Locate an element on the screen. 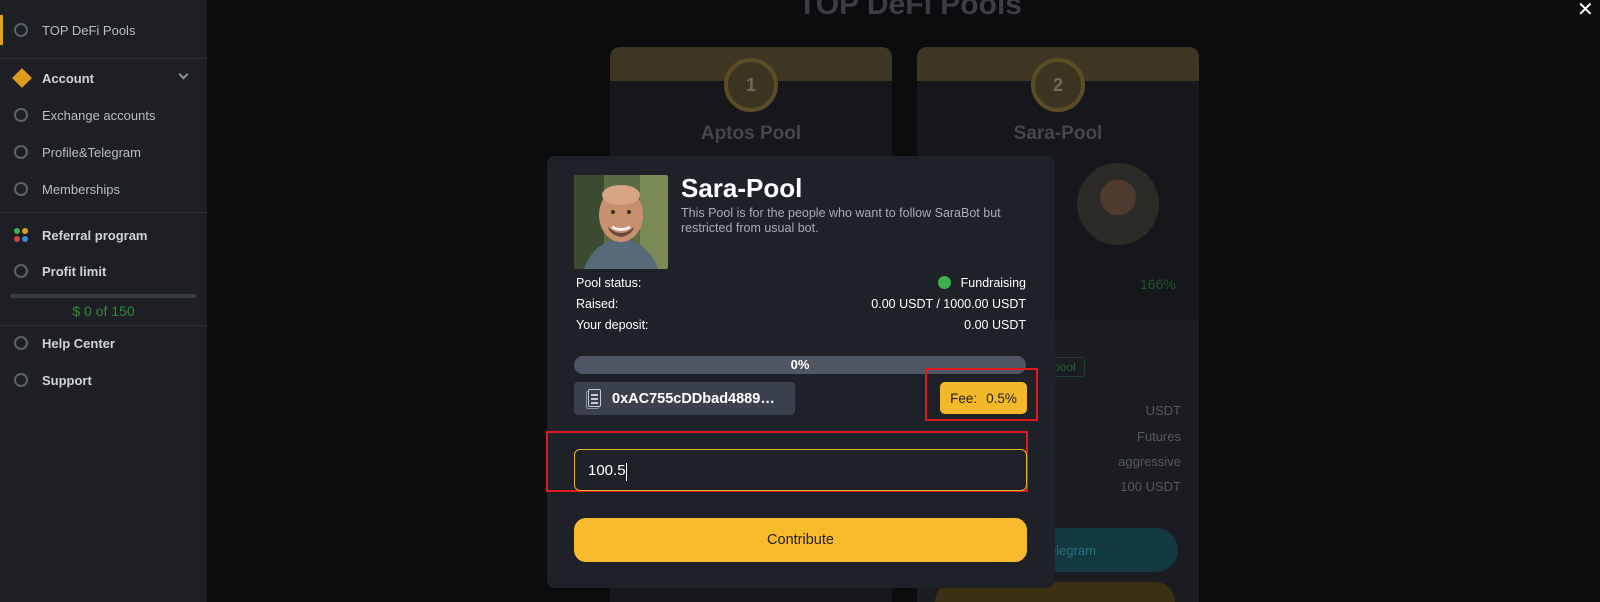 The width and height of the screenshot is (1600, 602). sidebar-item-label: Help Center is located at coordinates (78, 343).